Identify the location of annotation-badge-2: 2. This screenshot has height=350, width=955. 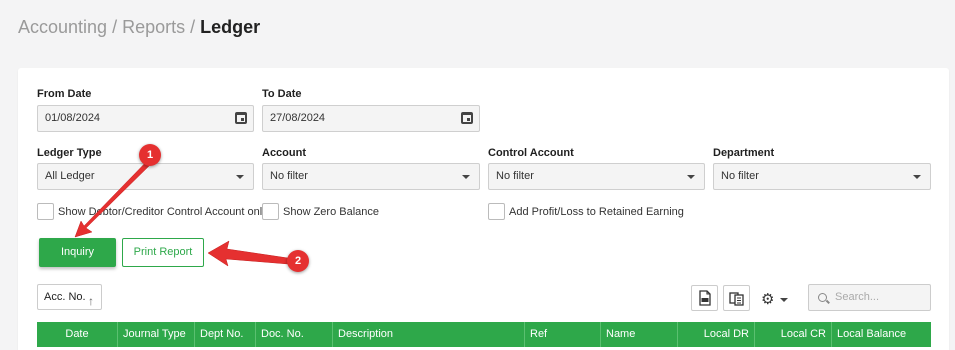
(298, 261).